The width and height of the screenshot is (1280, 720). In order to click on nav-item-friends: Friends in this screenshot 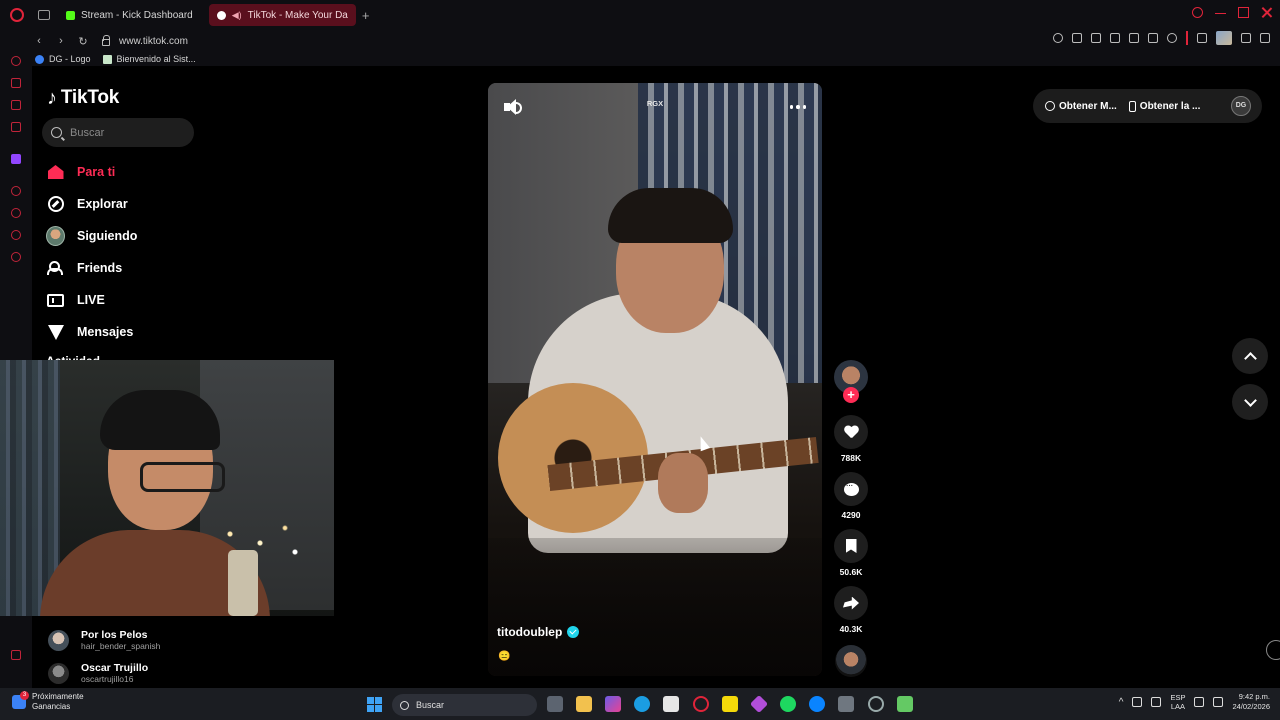, I will do `click(91, 268)`.